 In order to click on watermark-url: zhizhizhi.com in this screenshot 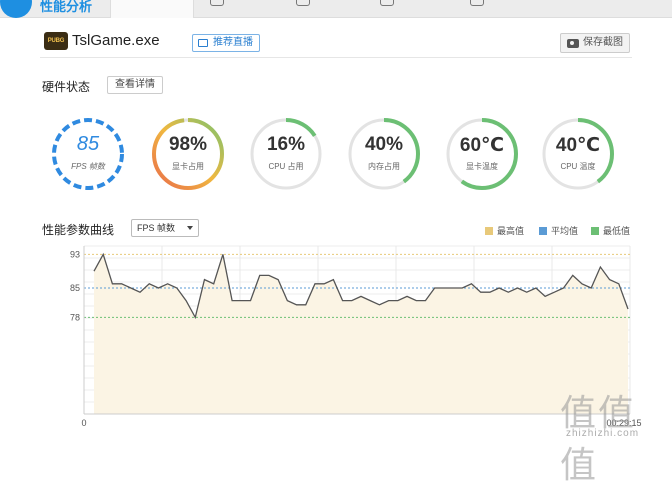, I will do `click(603, 433)`.